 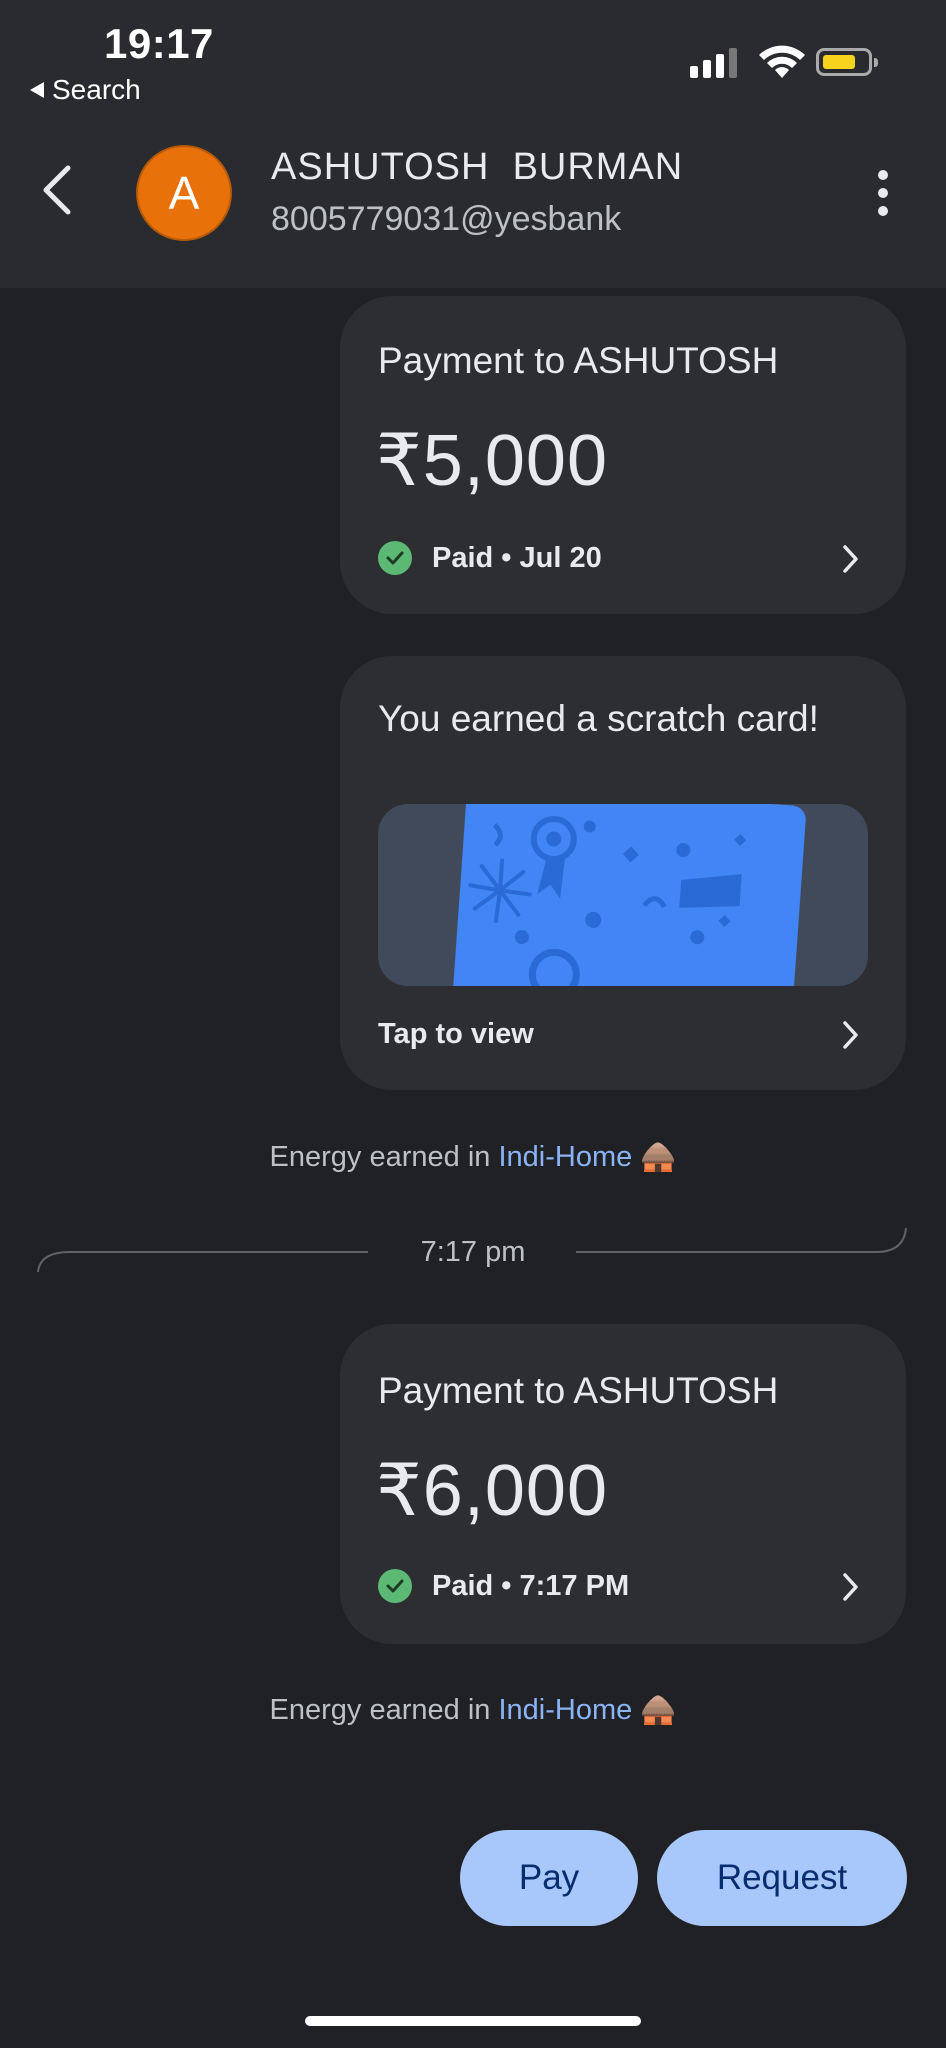 I want to click on payment-amount: ₹5,000, so click(x=492, y=461).